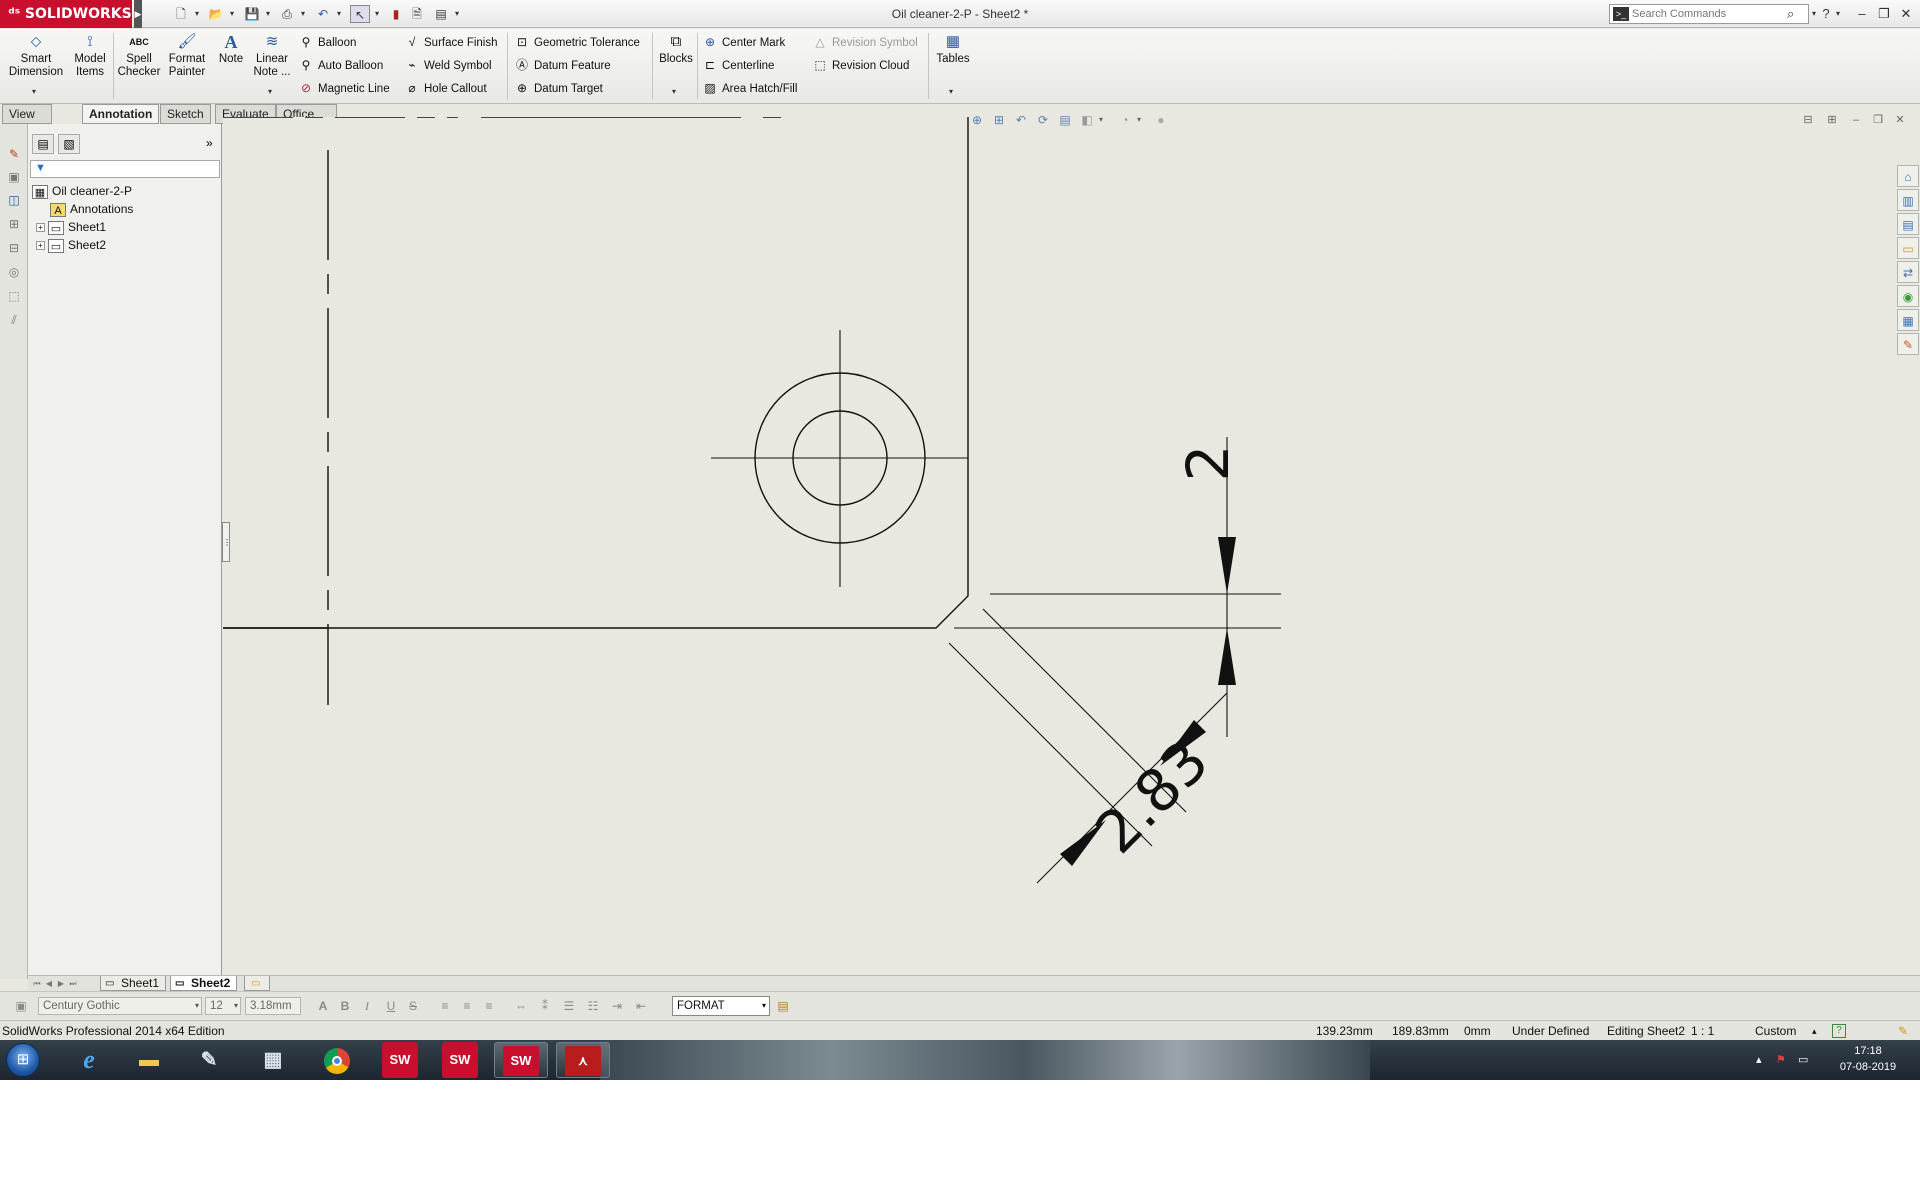 The height and width of the screenshot is (1204, 1920). What do you see at coordinates (1884, 14) in the screenshot?
I see `restore-icon: ❐` at bounding box center [1884, 14].